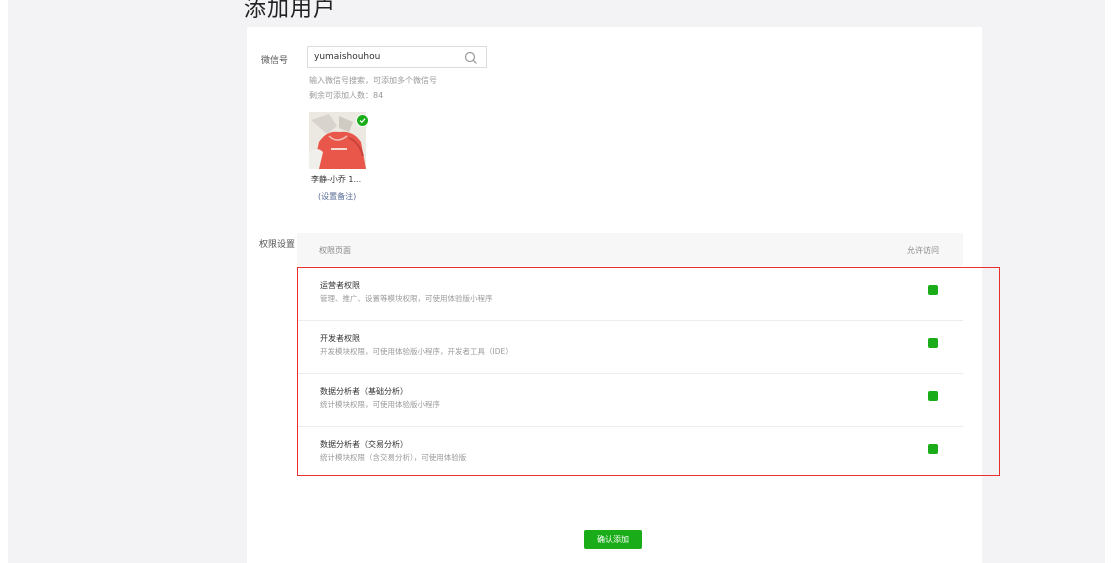 The image size is (1111, 563). I want to click on permission-row-analyst-basic: 数据分析者（基础分析） 统计模块权限，可使用体验版小程序, so click(630, 400).